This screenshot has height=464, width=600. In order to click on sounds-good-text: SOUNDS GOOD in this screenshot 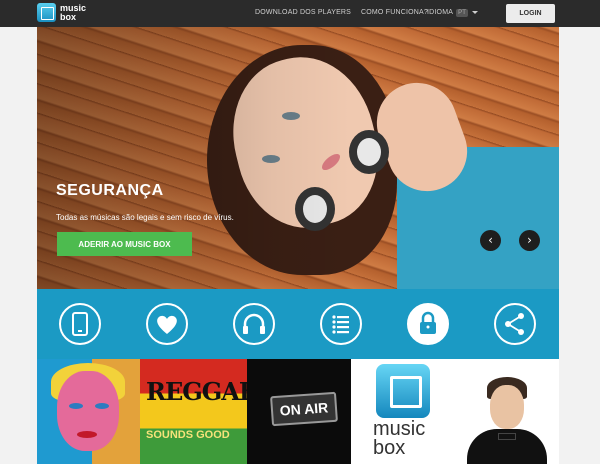, I will do `click(188, 435)`.